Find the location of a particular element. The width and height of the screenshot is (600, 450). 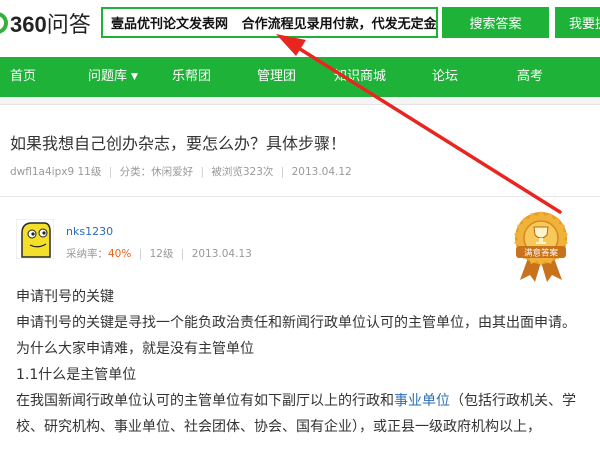

satisfied-answer-badge: 满意答案 is located at coordinates (541, 246).